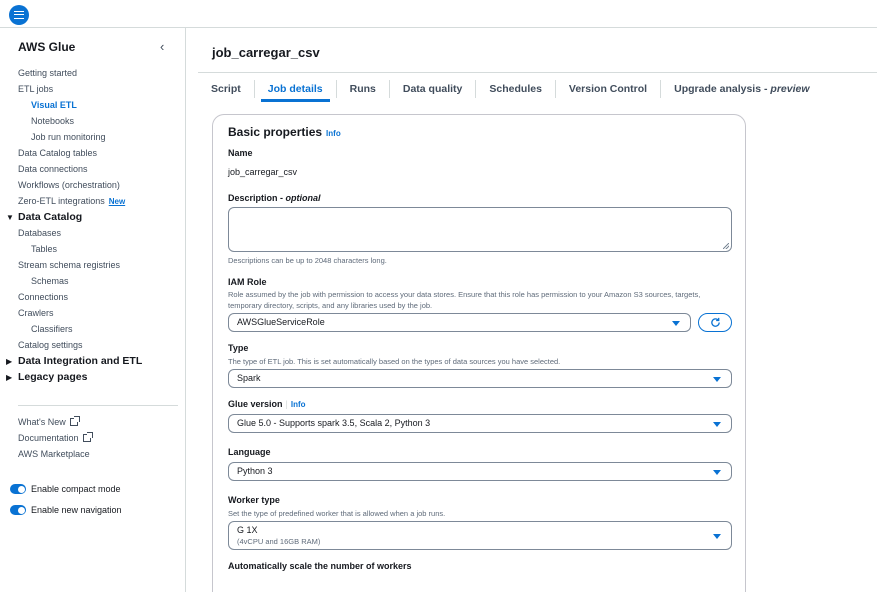 The height and width of the screenshot is (592, 877). I want to click on refresh-button, so click(715, 322).